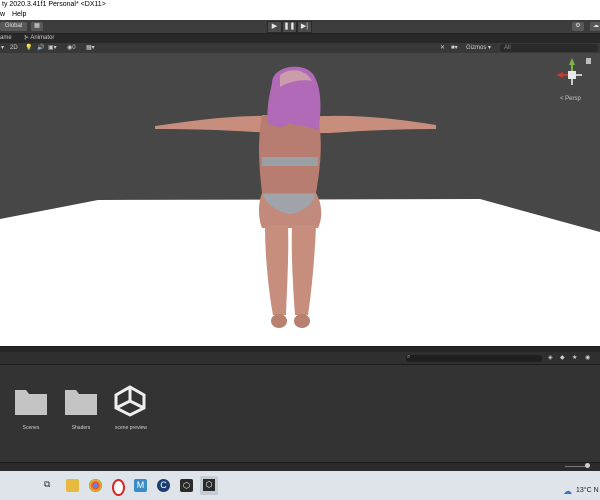 Image resolution: width=600 pixels, height=500 pixels. Describe the element at coordinates (163, 485) in the screenshot. I see `c-app-icon: C` at that location.